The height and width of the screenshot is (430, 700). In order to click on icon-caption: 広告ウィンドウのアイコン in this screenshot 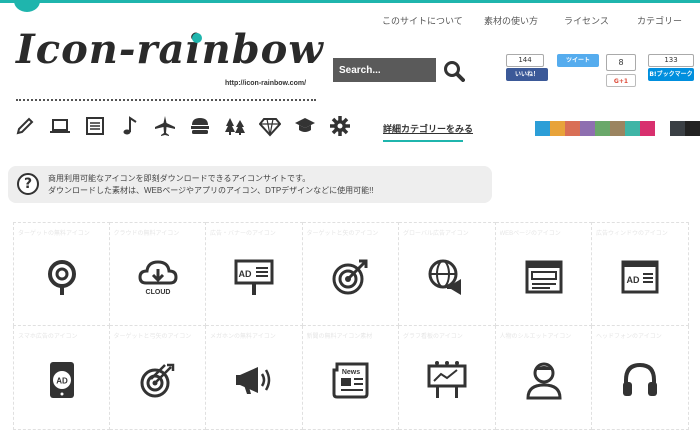, I will do `click(632, 234)`.